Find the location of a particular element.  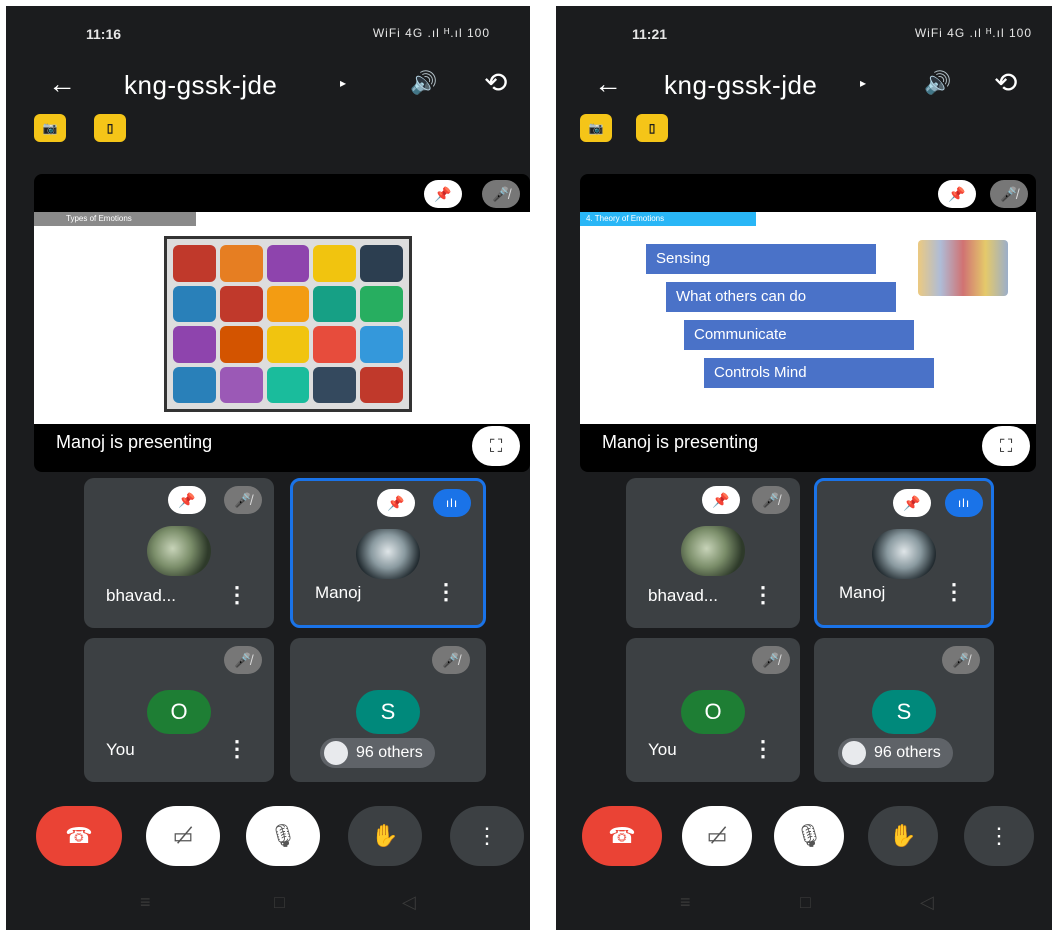

avatar: S is located at coordinates (904, 712).